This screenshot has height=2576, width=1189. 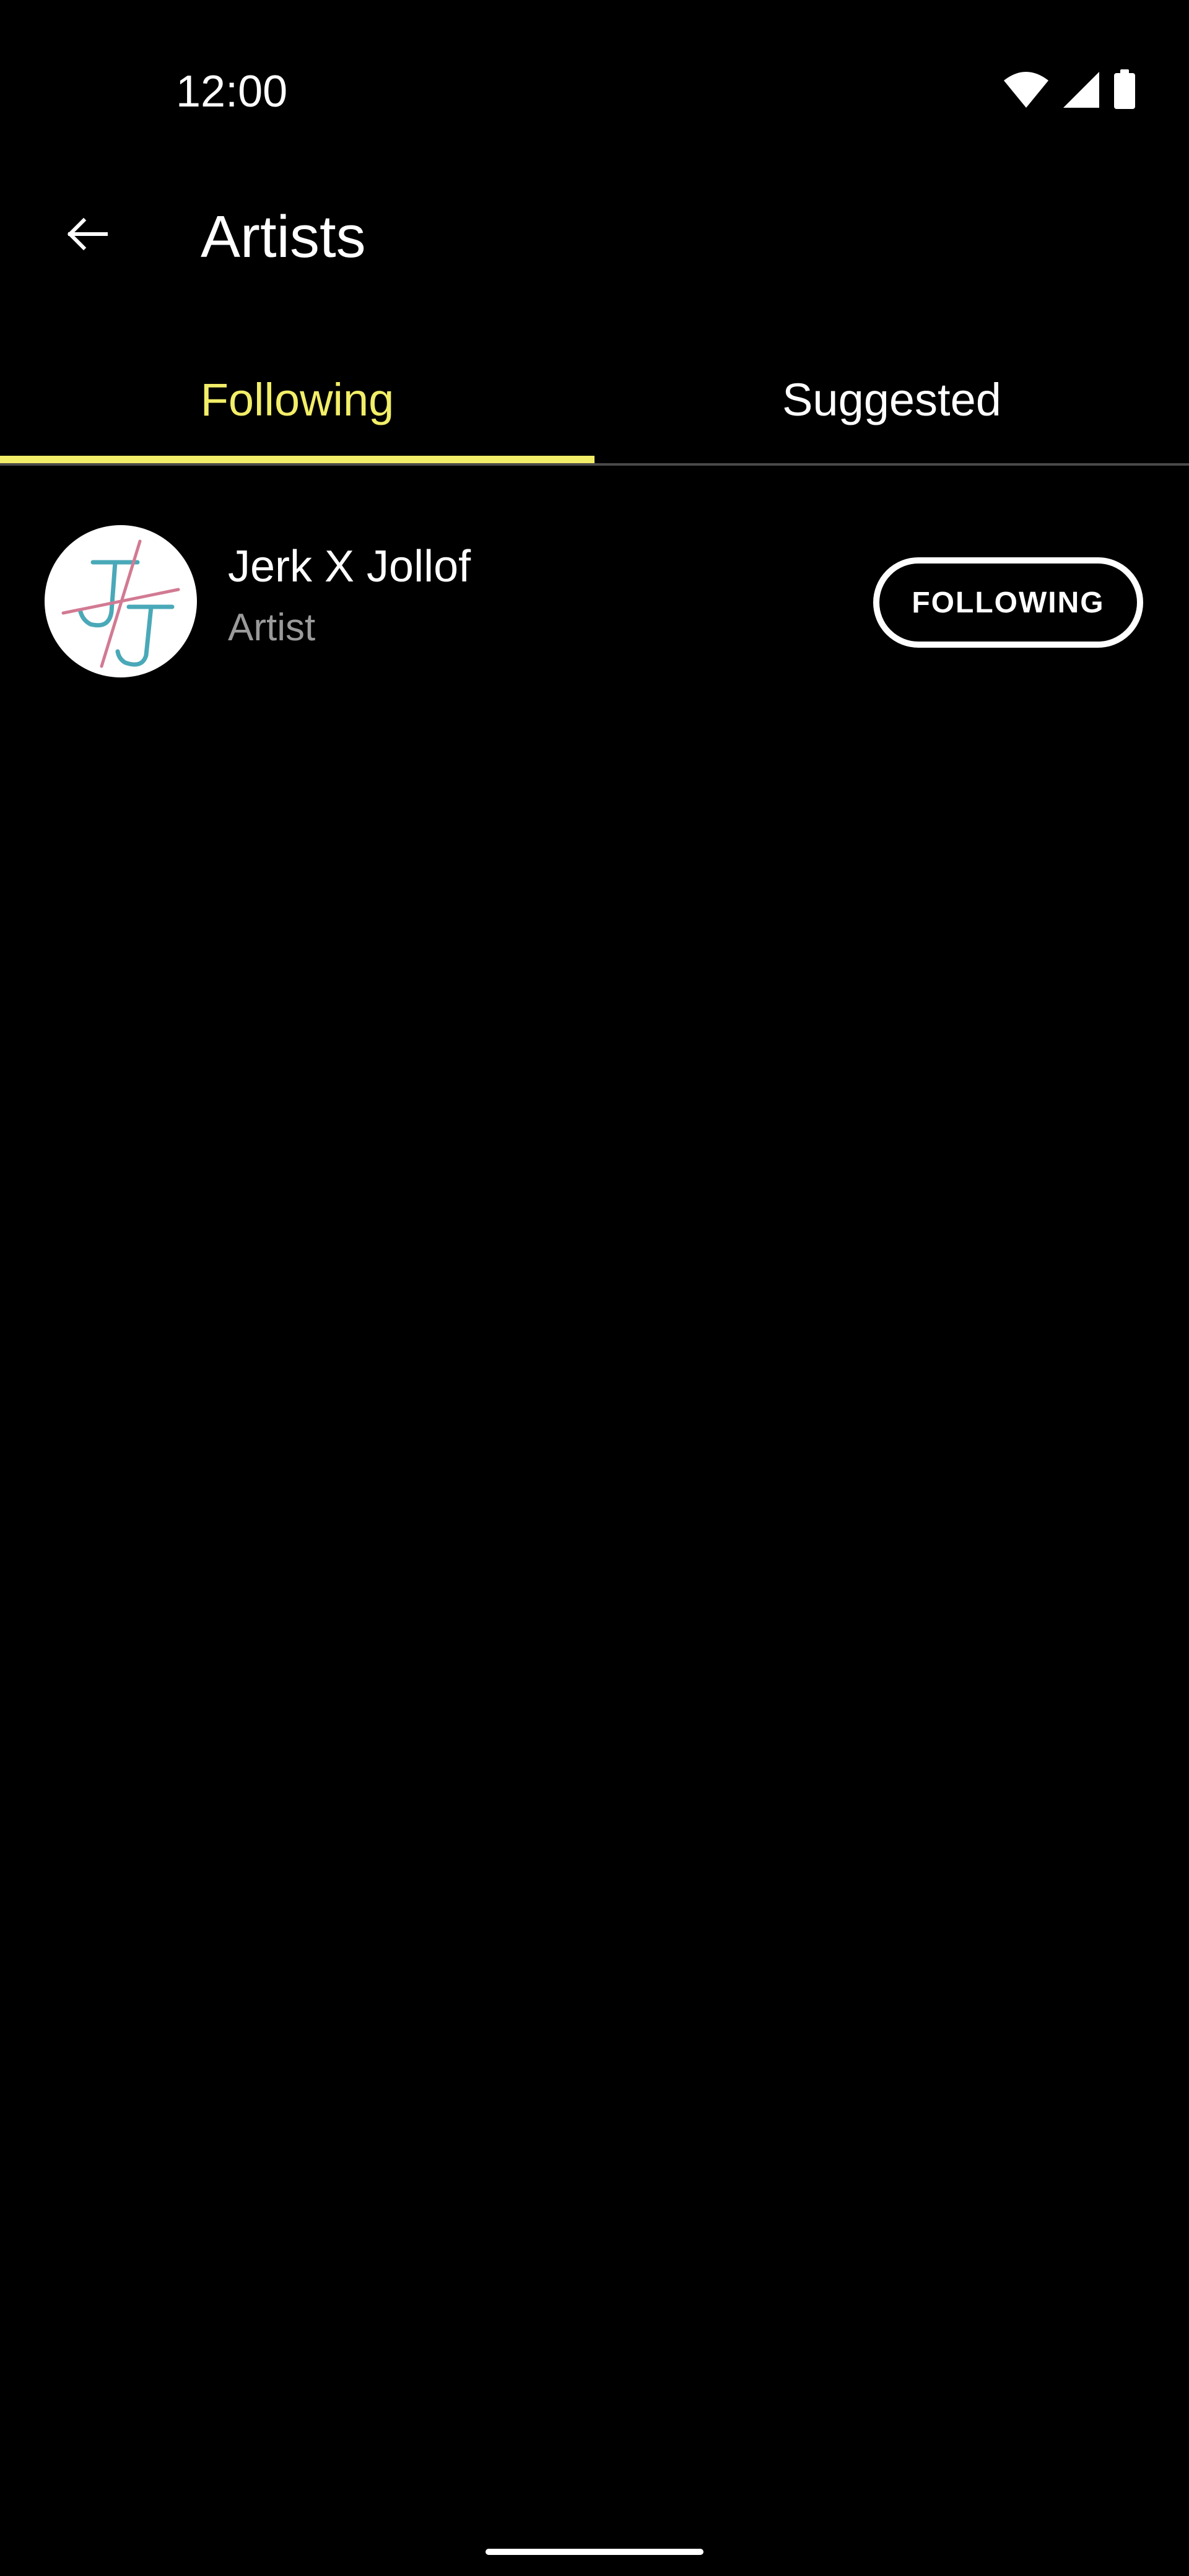 I want to click on status-bar: 12:00, so click(x=594, y=93).